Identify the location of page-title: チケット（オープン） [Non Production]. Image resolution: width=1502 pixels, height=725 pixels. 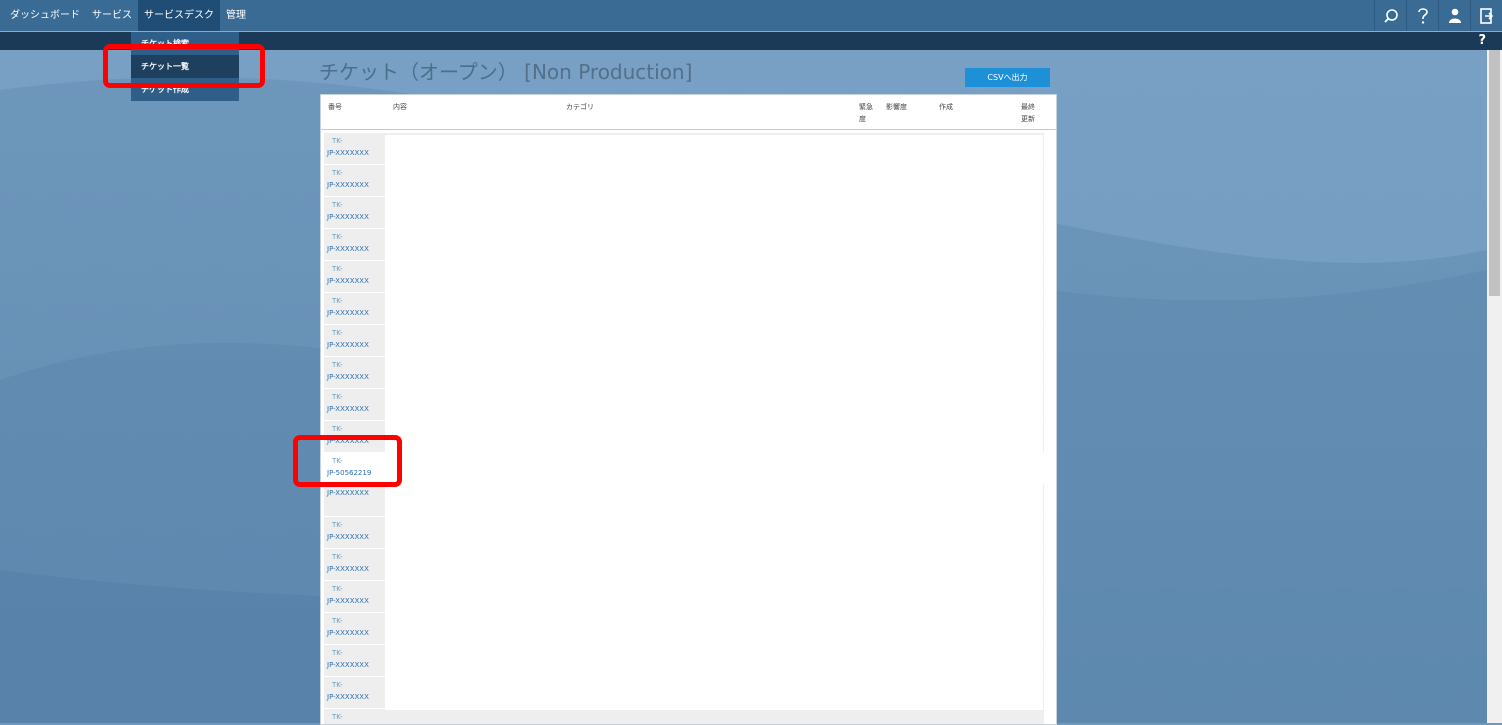
(505, 70).